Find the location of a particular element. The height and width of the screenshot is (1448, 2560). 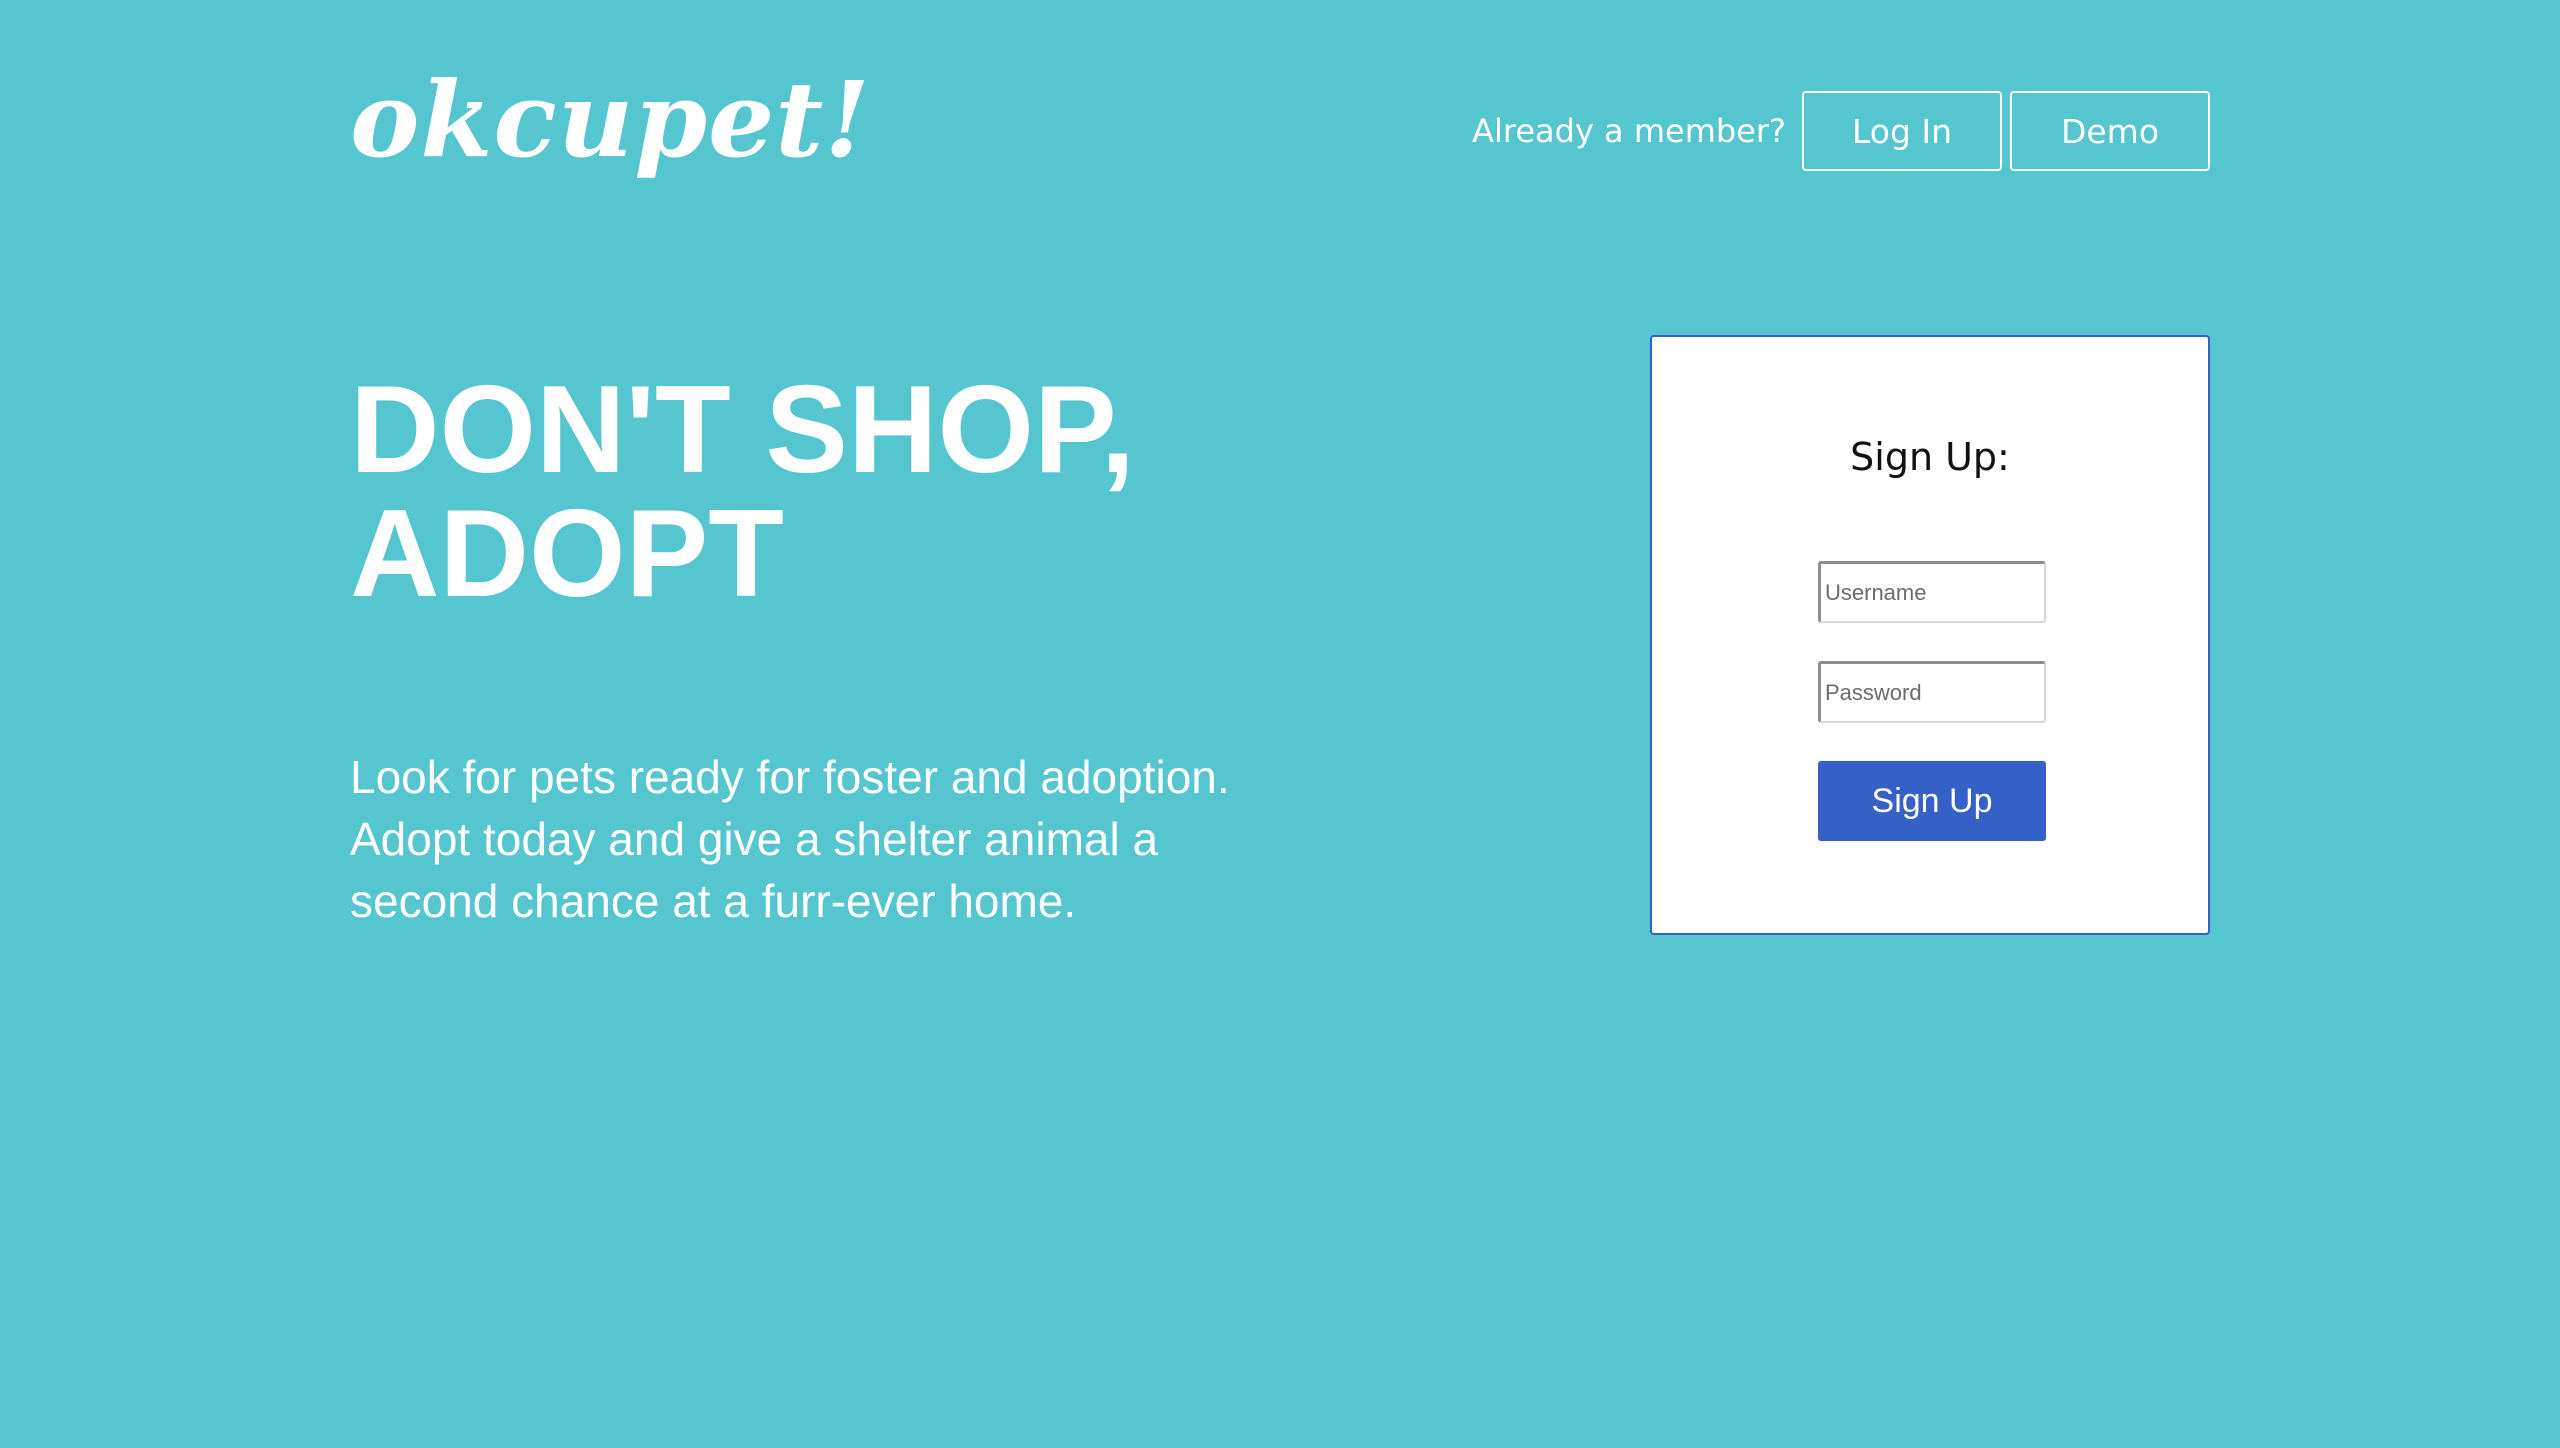

hero-headline-line: ADOPT is located at coordinates (567, 554).